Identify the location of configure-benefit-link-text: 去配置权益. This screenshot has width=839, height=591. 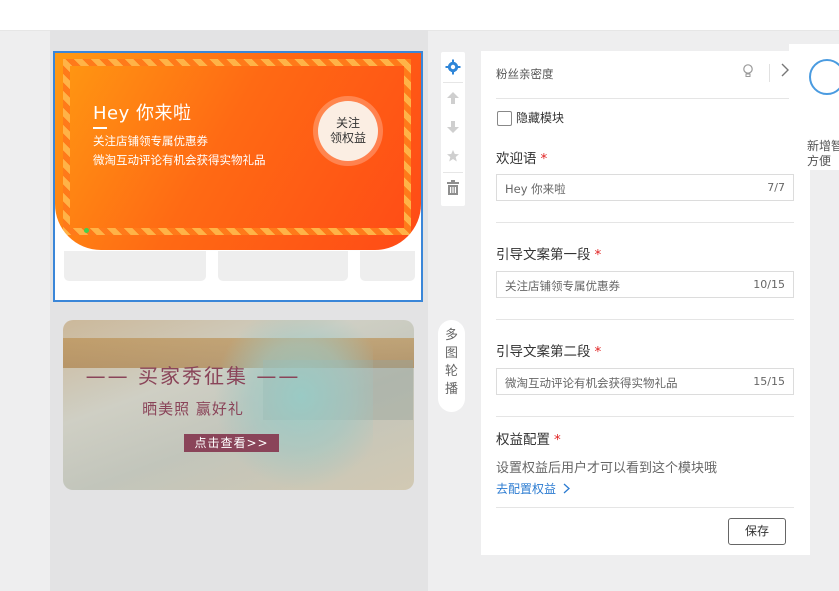
(526, 489).